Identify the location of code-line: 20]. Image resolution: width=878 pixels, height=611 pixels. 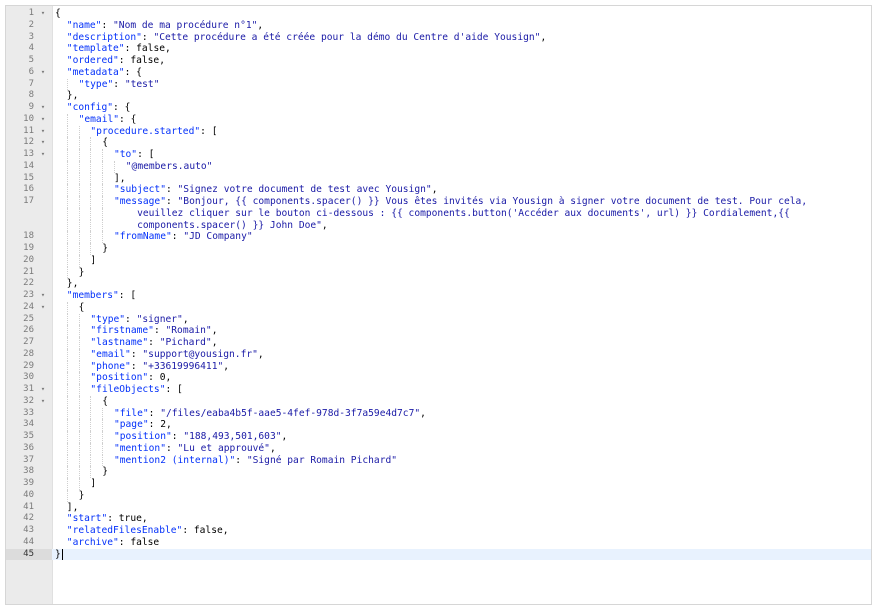
(447, 260).